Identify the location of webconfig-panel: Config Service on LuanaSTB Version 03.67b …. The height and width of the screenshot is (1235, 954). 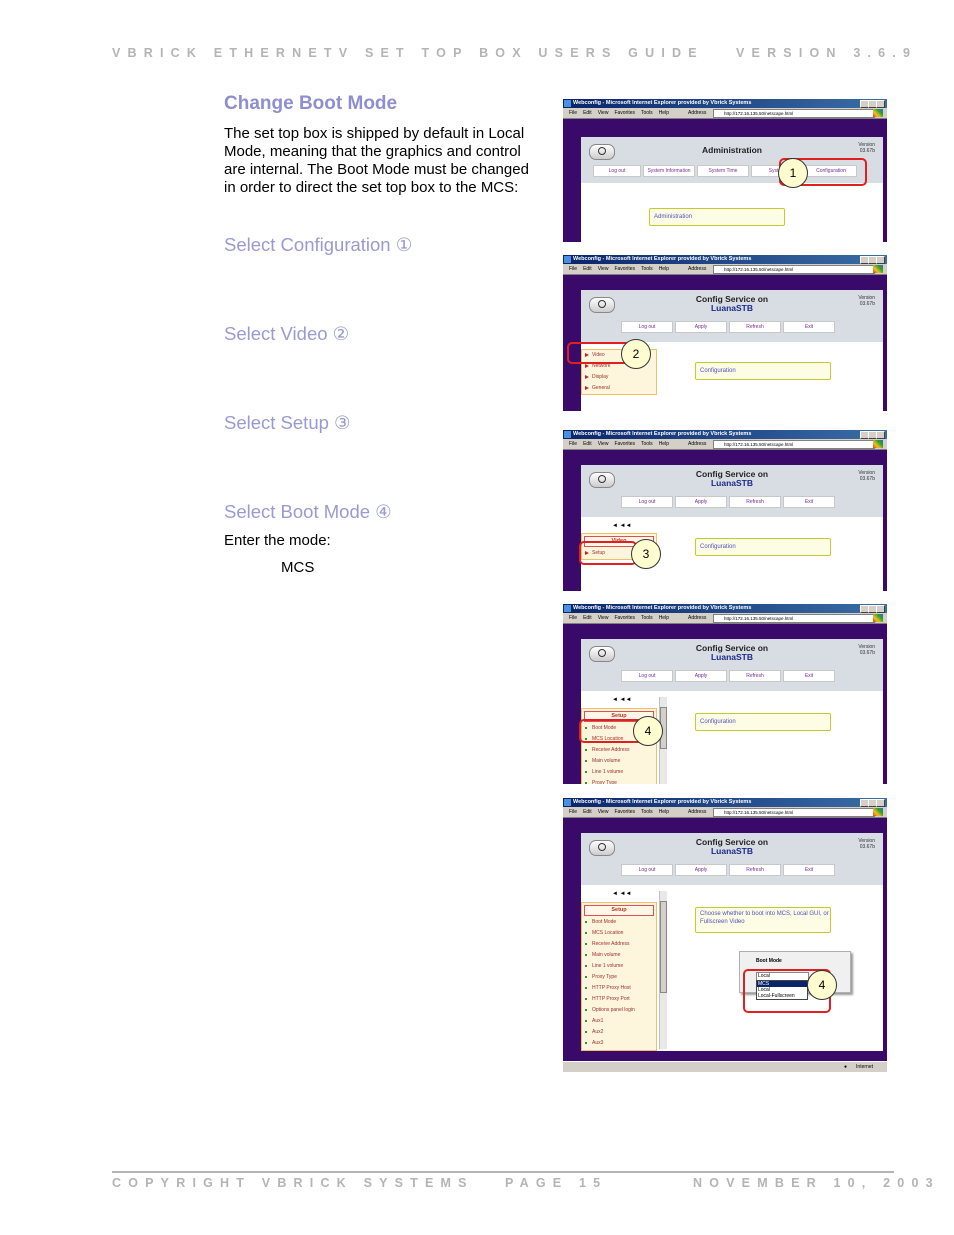
(732, 711).